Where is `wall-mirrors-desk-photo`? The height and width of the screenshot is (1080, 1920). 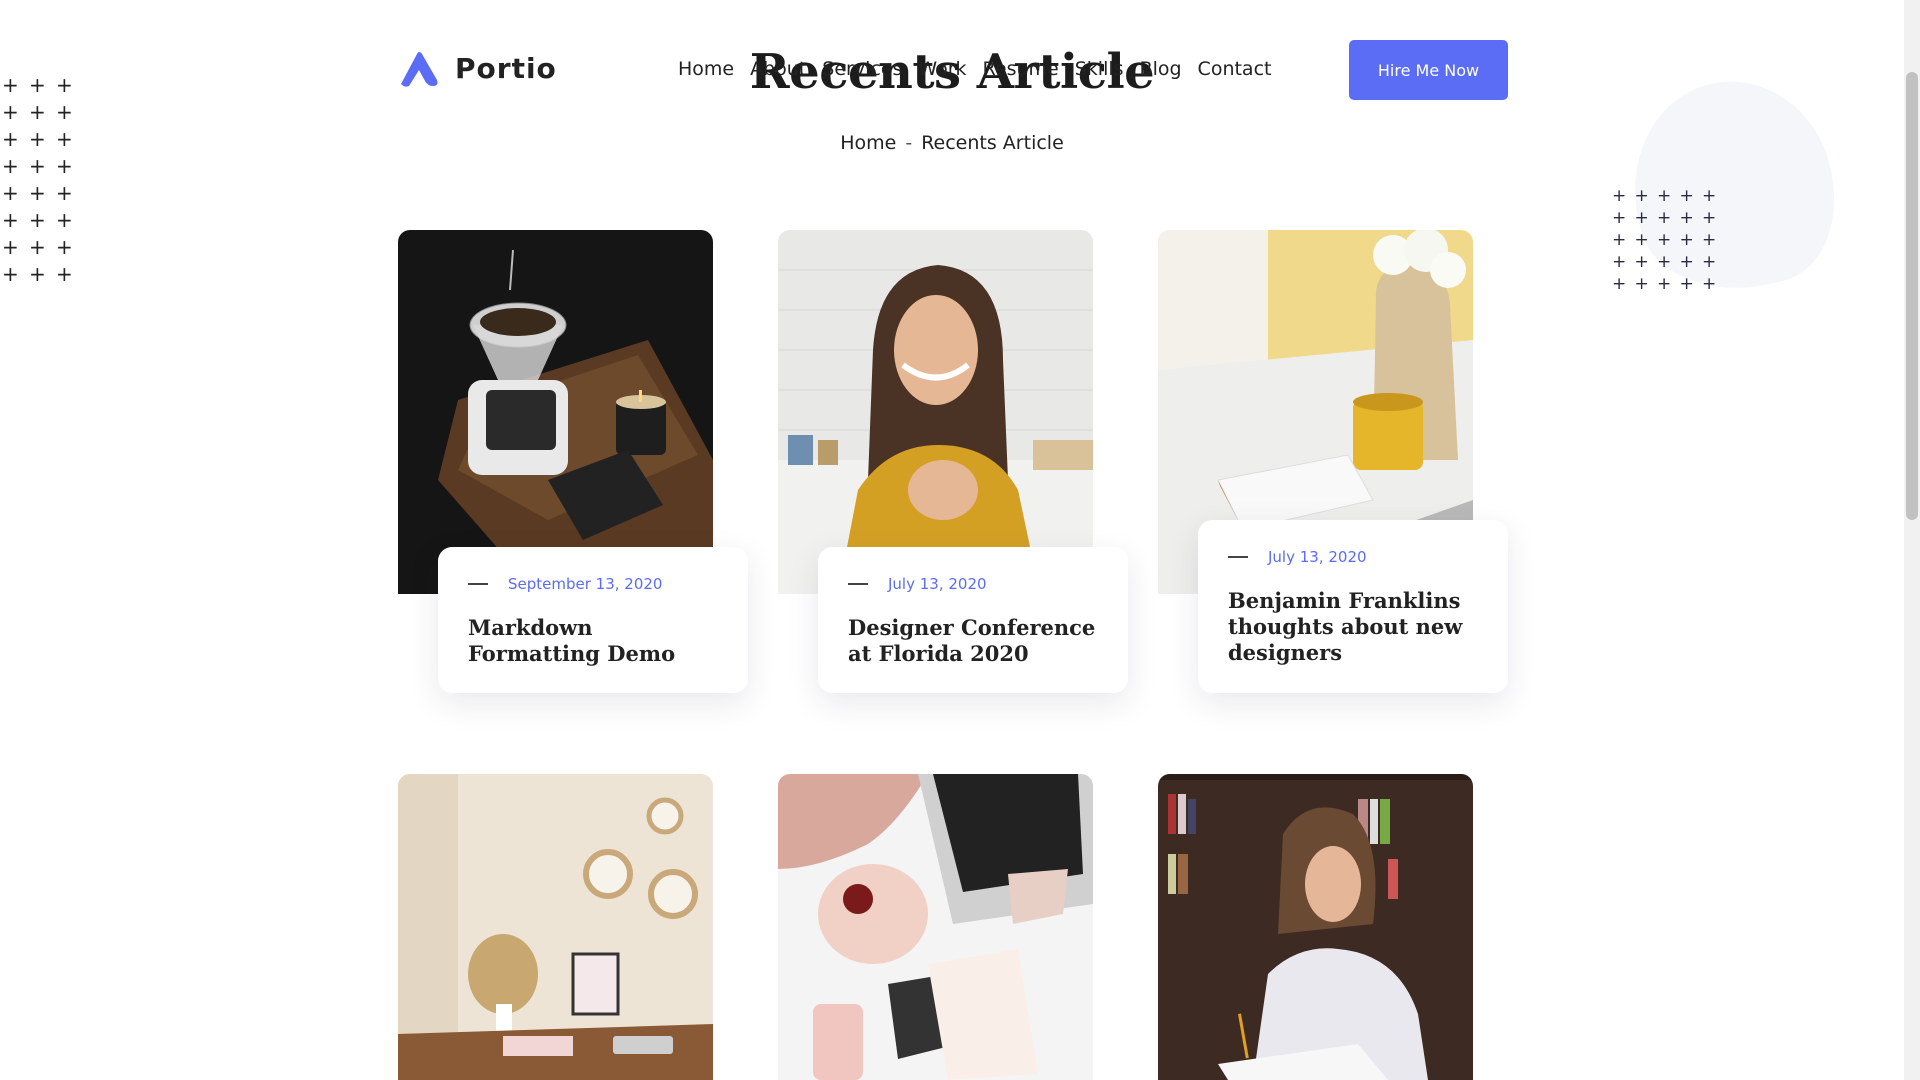
wall-mirrors-desk-photo is located at coordinates (555, 927).